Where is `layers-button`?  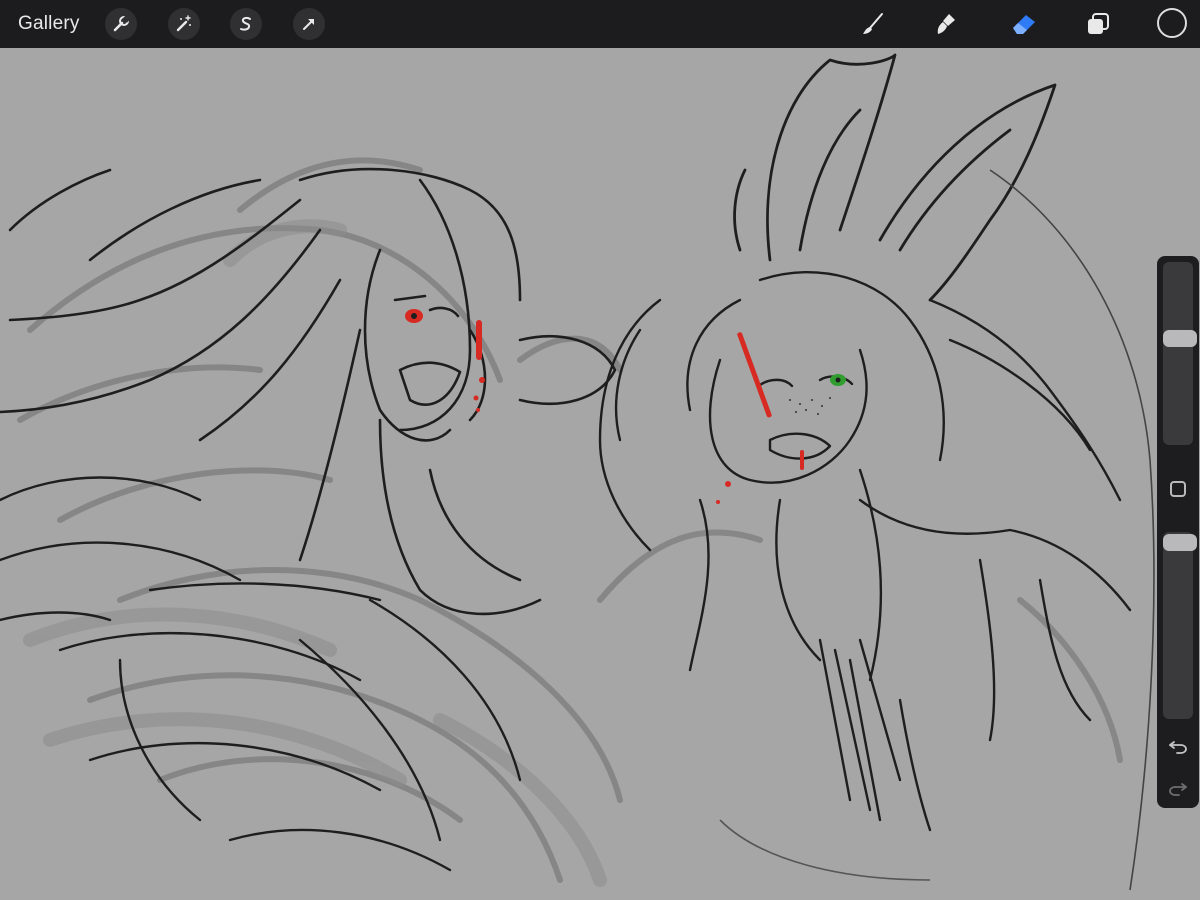 layers-button is located at coordinates (1098, 24).